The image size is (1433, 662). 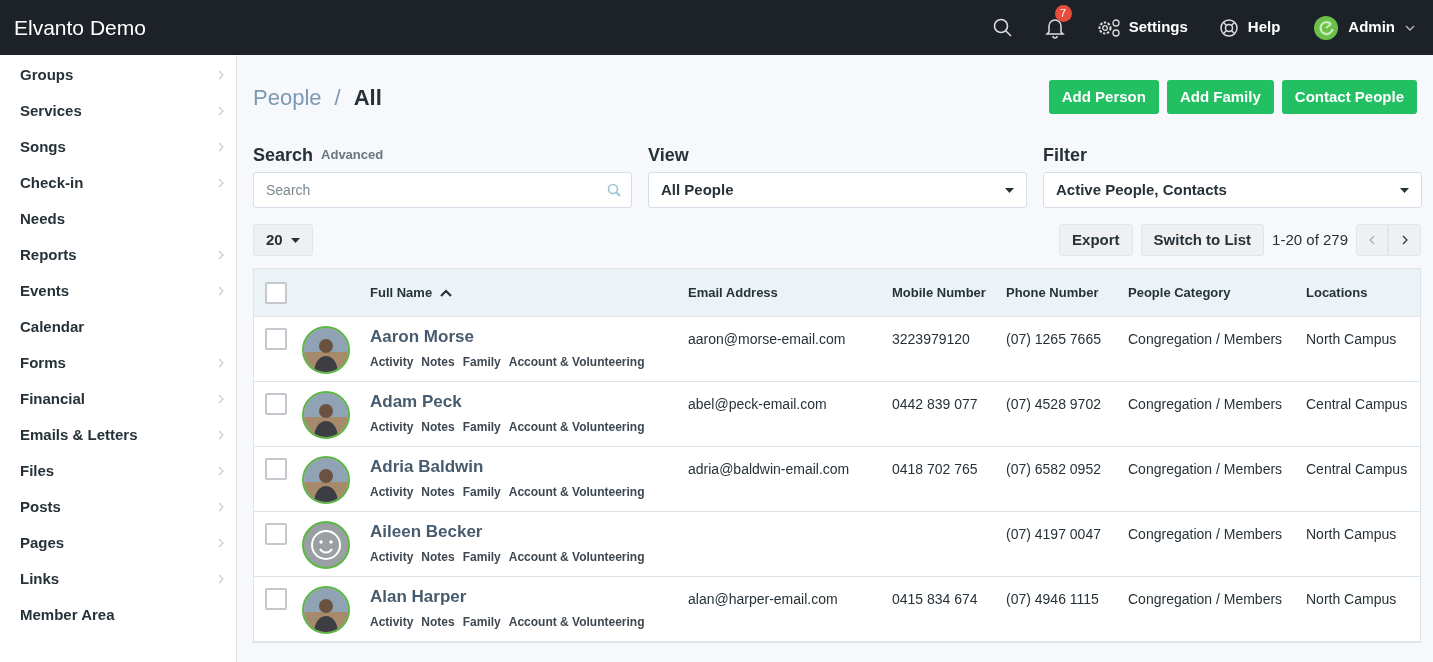 What do you see at coordinates (283, 240) in the screenshot?
I see `page-size-dropdown: 20` at bounding box center [283, 240].